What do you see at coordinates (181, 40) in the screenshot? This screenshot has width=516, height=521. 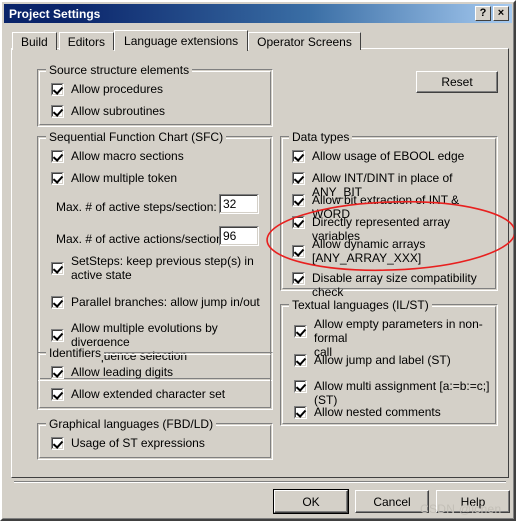 I see `tab-language-extensions: Language extensions` at bounding box center [181, 40].